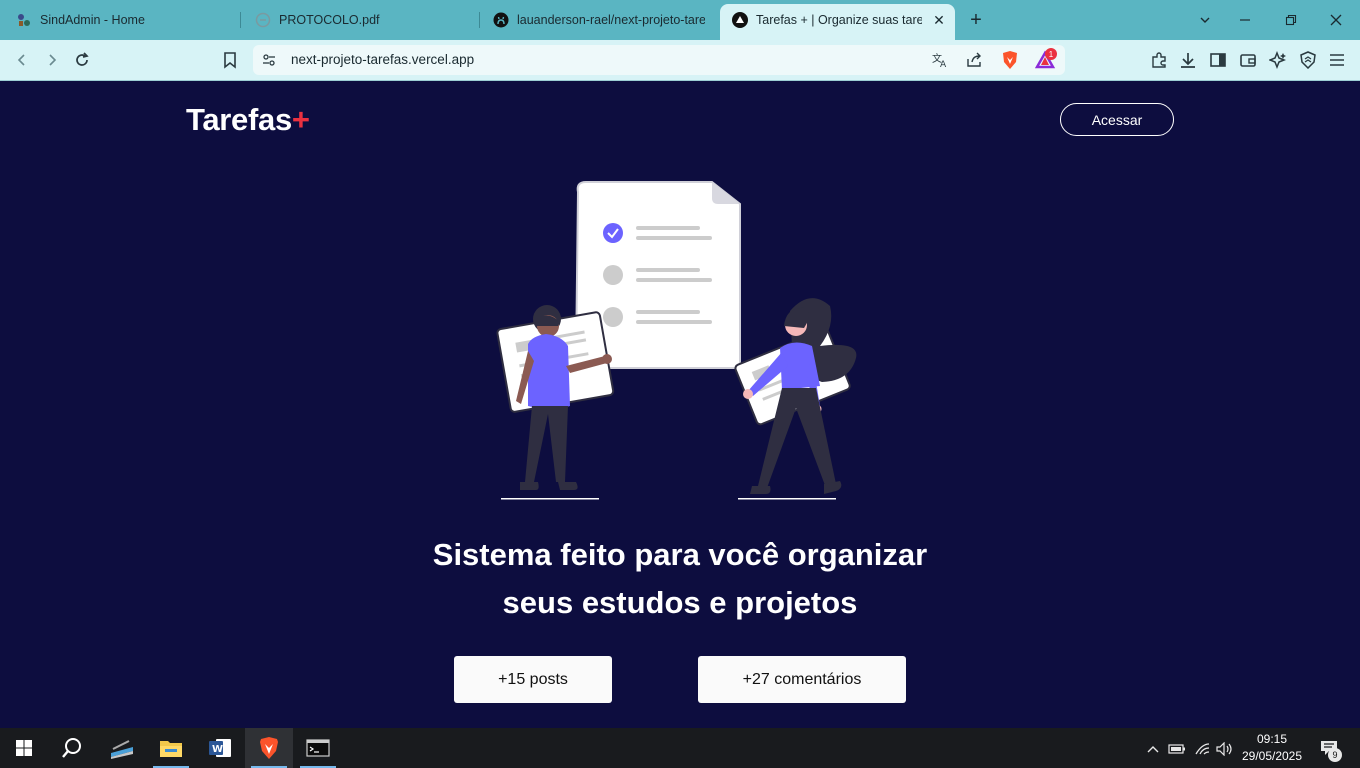 The width and height of the screenshot is (1360, 768). I want to click on search-icon, so click(72, 748).